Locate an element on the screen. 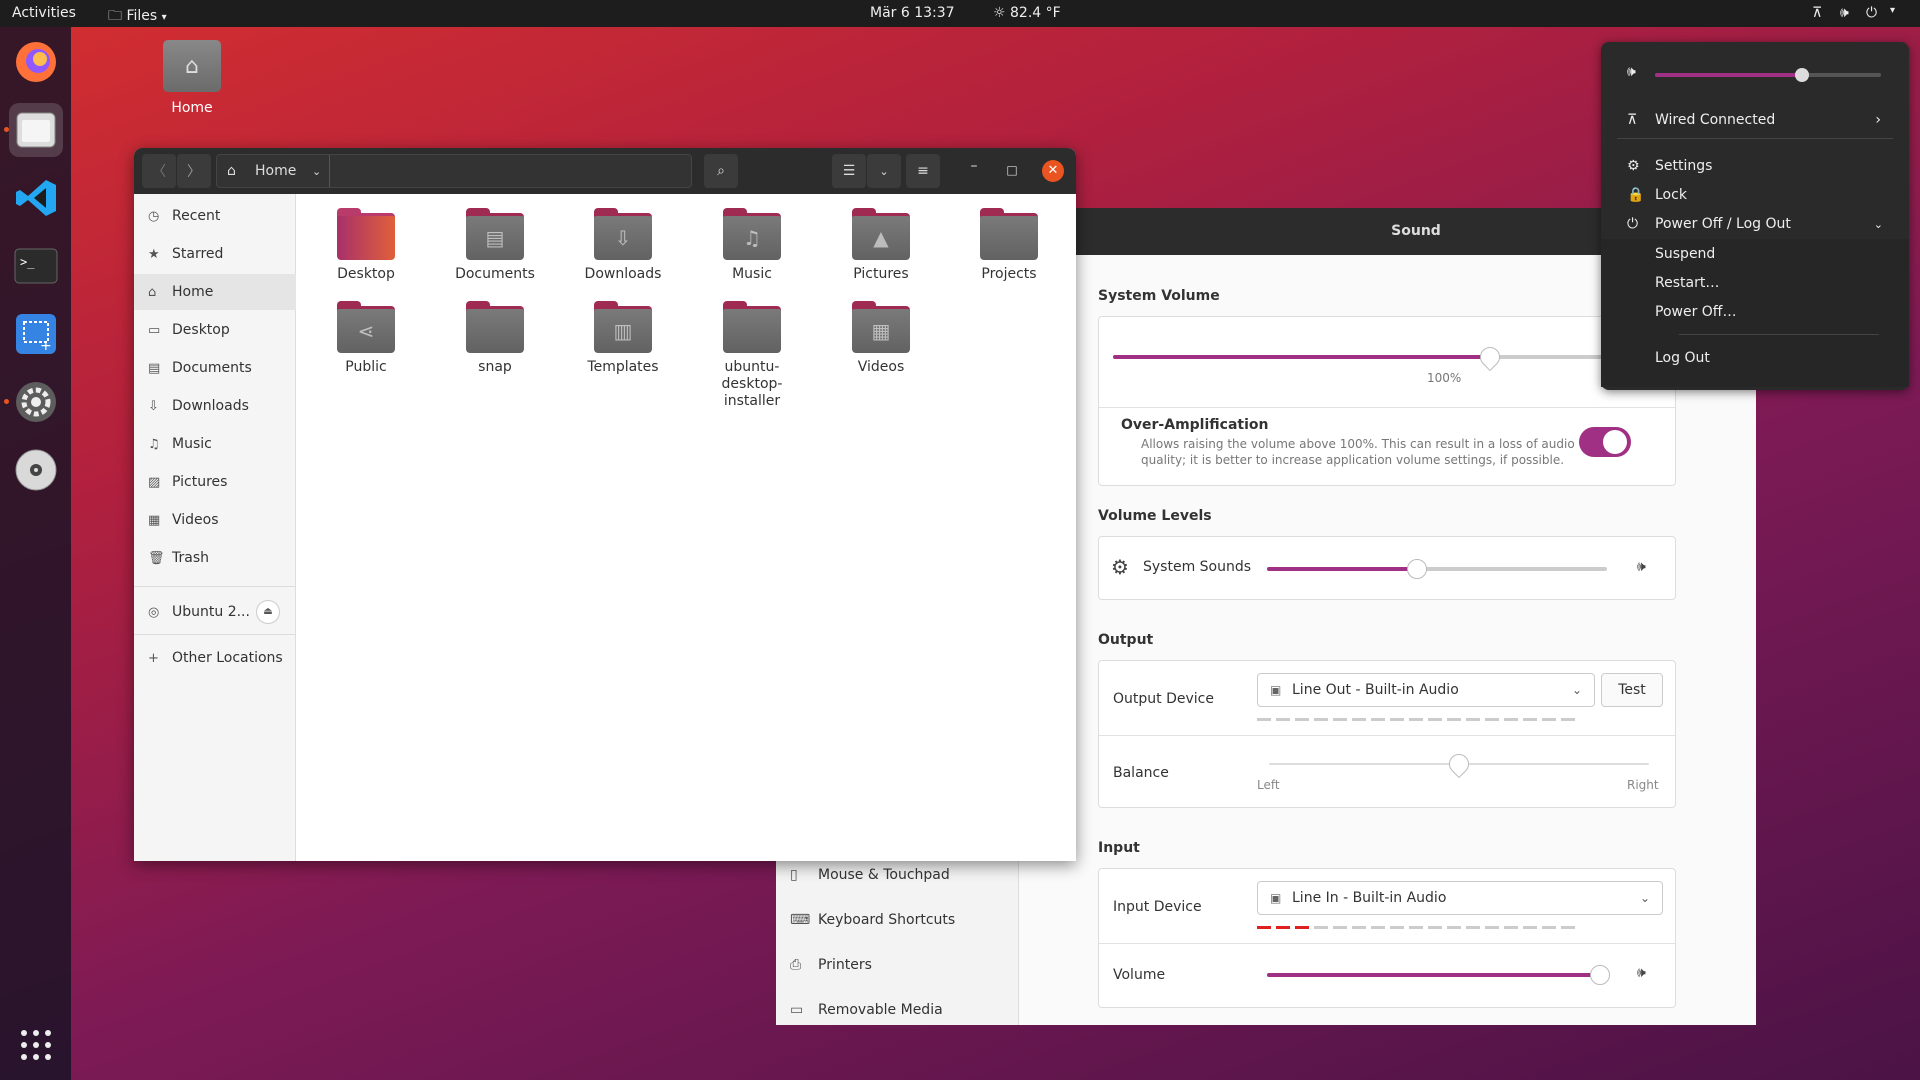 This screenshot has height=1080, width=1920. log-out-item: Log Out is located at coordinates (1755, 358).